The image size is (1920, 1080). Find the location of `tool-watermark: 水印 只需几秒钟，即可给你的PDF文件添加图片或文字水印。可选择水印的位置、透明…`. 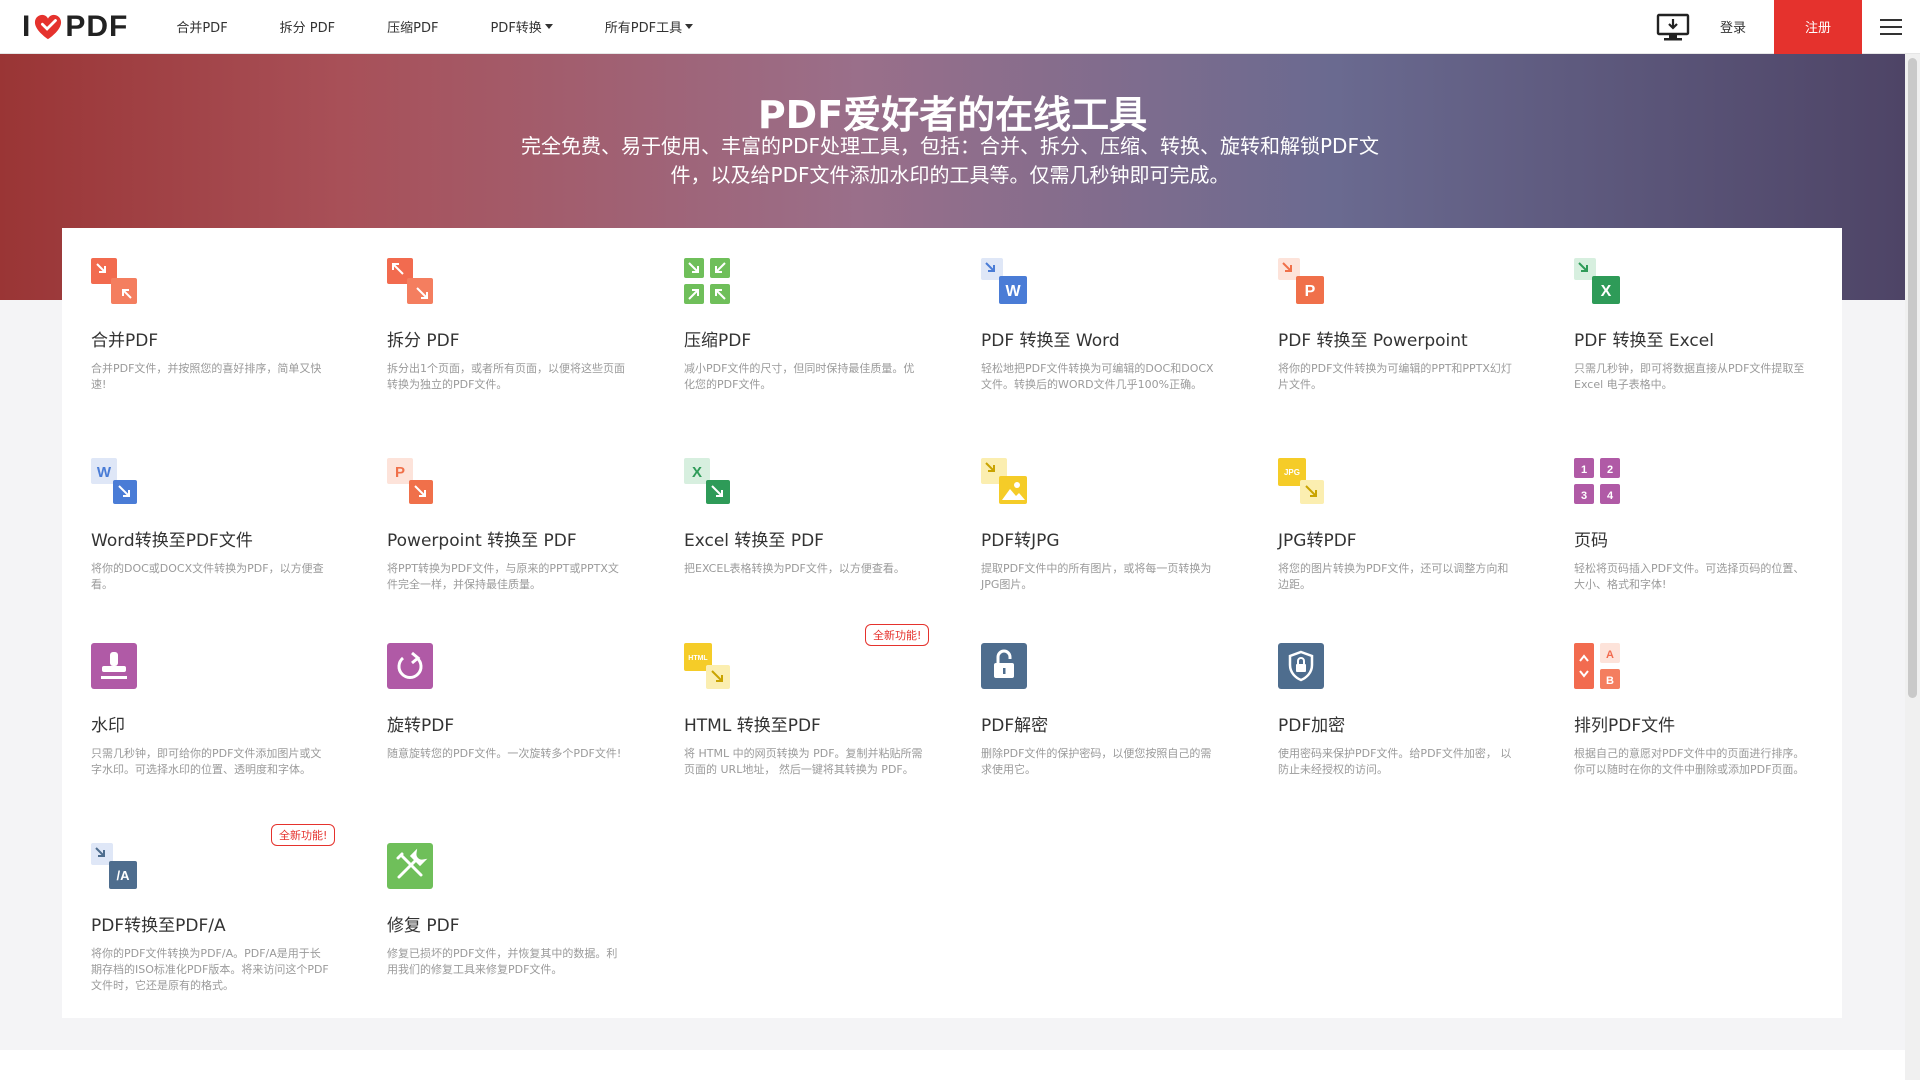

tool-watermark: 水印 只需几秒钟，即可给你的PDF文件添加图片或文字水印。可选择水印的位置、透明… is located at coordinates (236, 710).